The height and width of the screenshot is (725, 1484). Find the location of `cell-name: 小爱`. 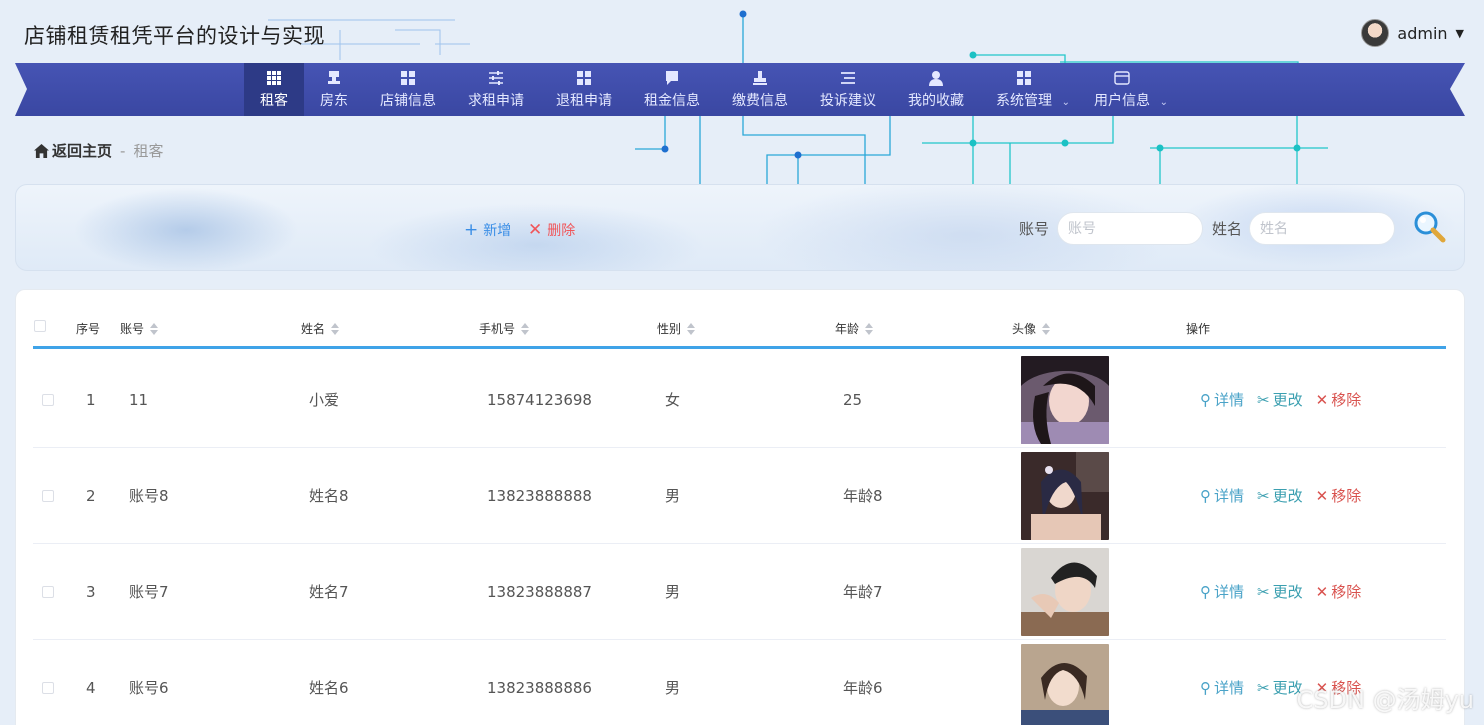

cell-name: 小爱 is located at coordinates (324, 400).